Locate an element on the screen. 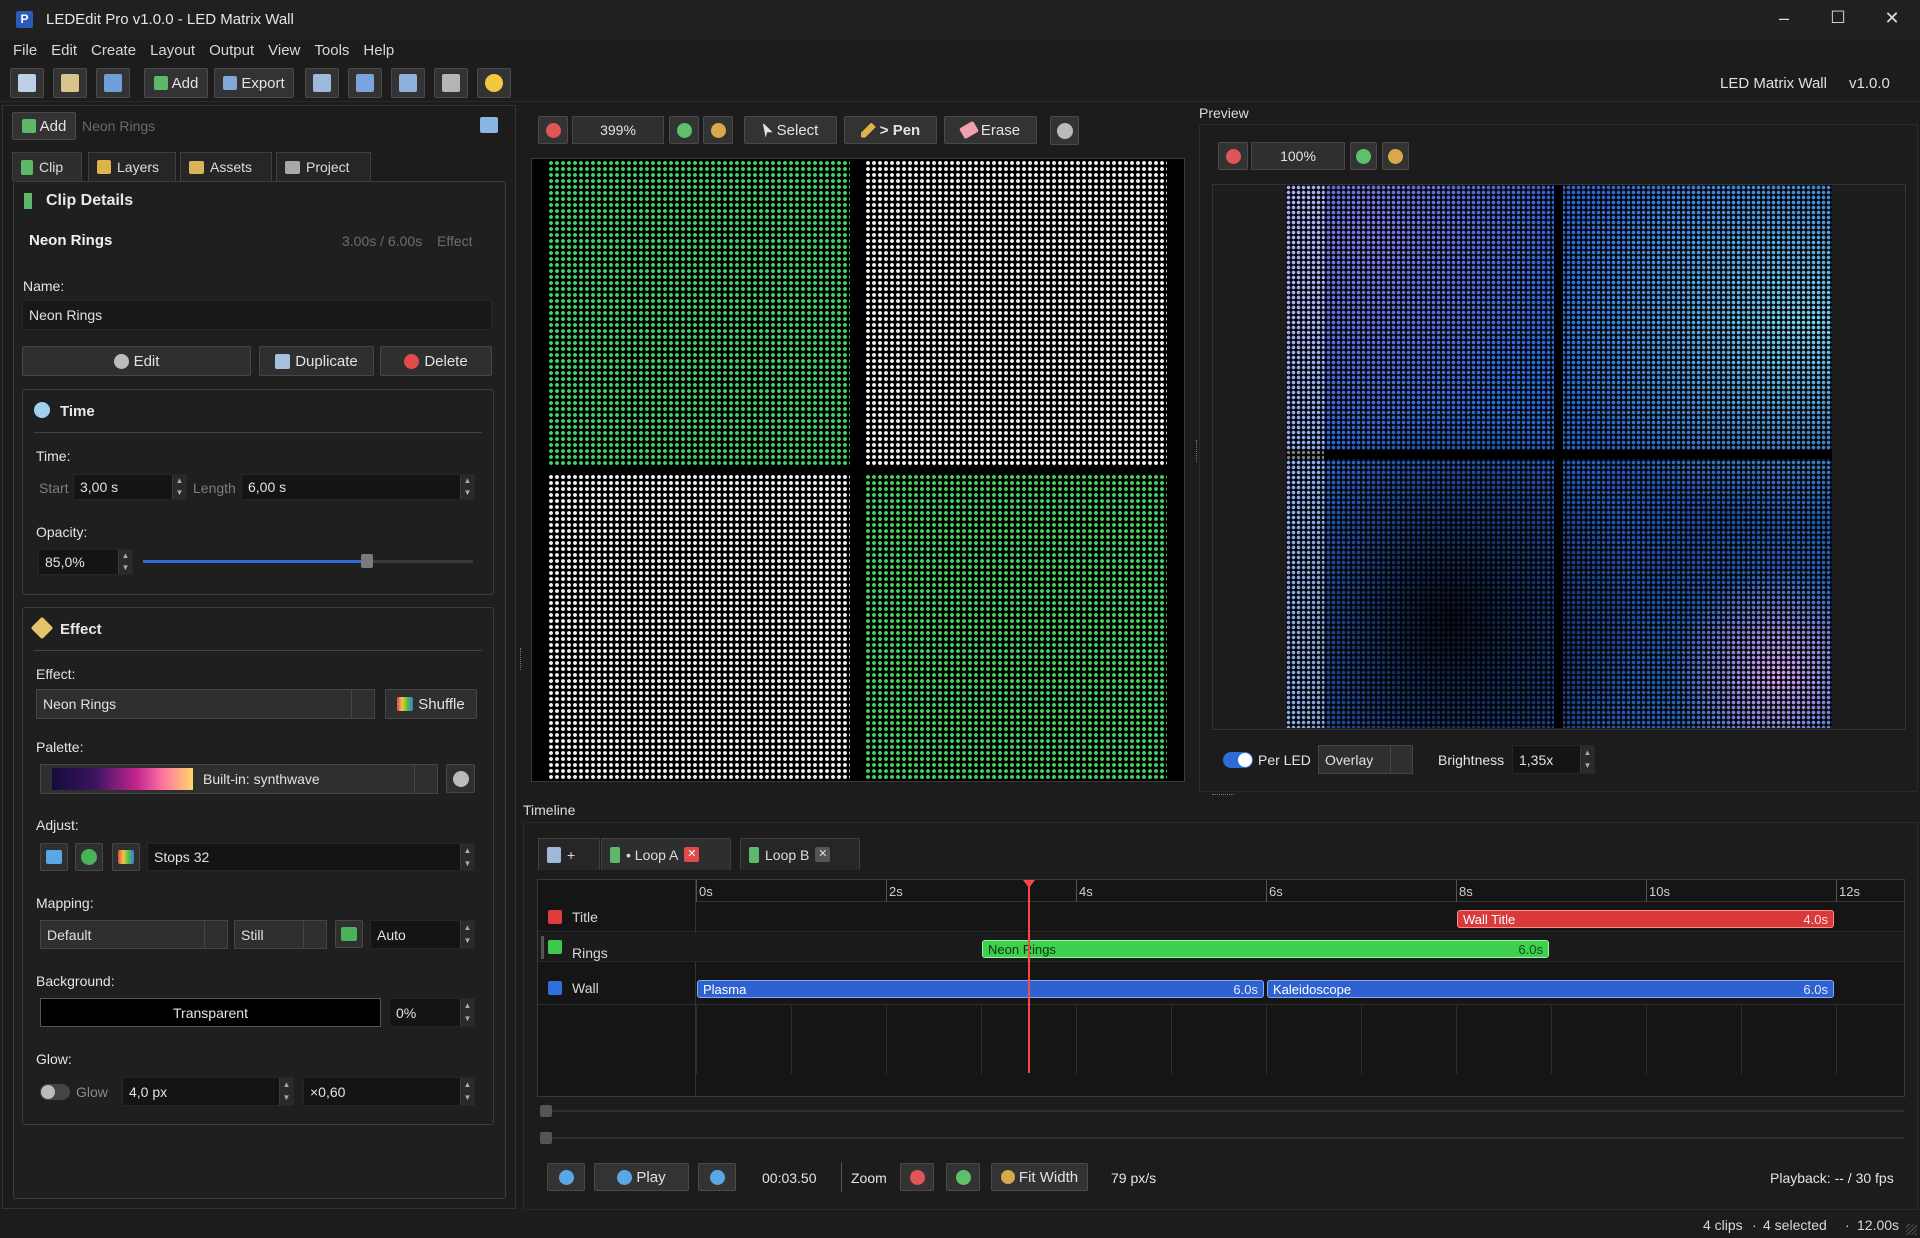 The image size is (1920, 1238). close-loop-b-icon: ✕ is located at coordinates (823, 854).